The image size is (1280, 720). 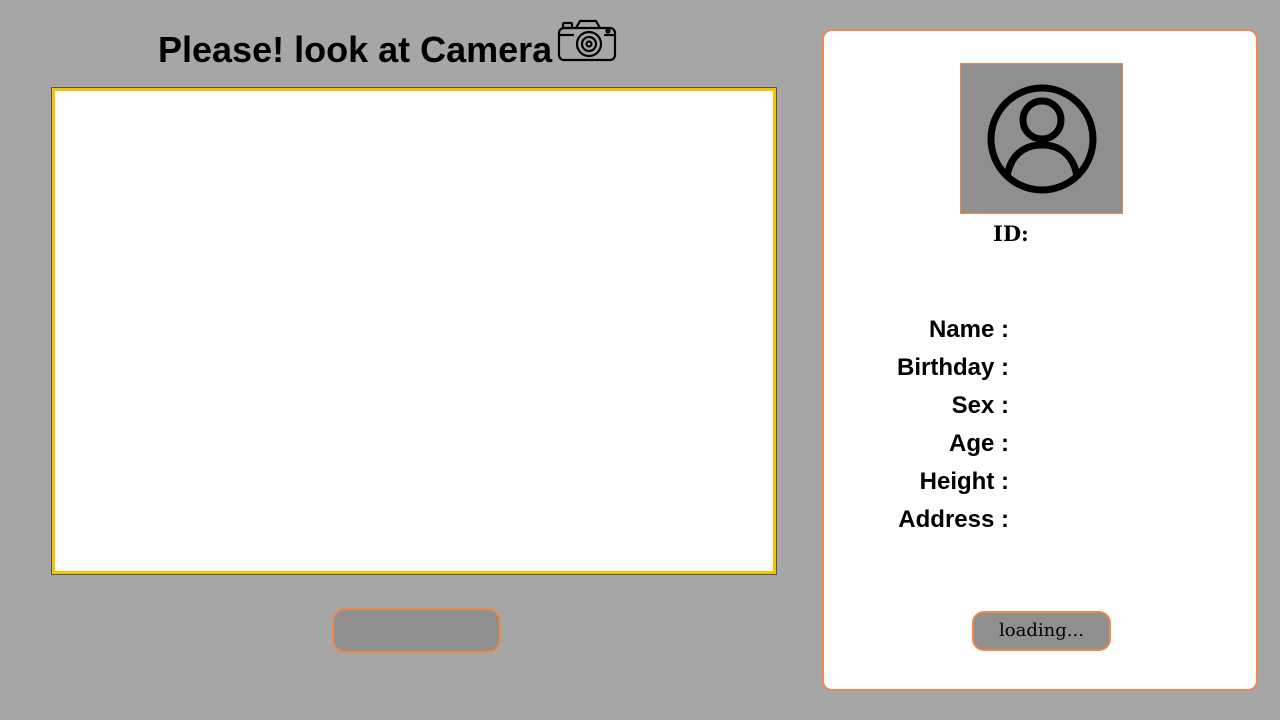 I want to click on birthday-label: Birthday :, so click(x=952, y=367).